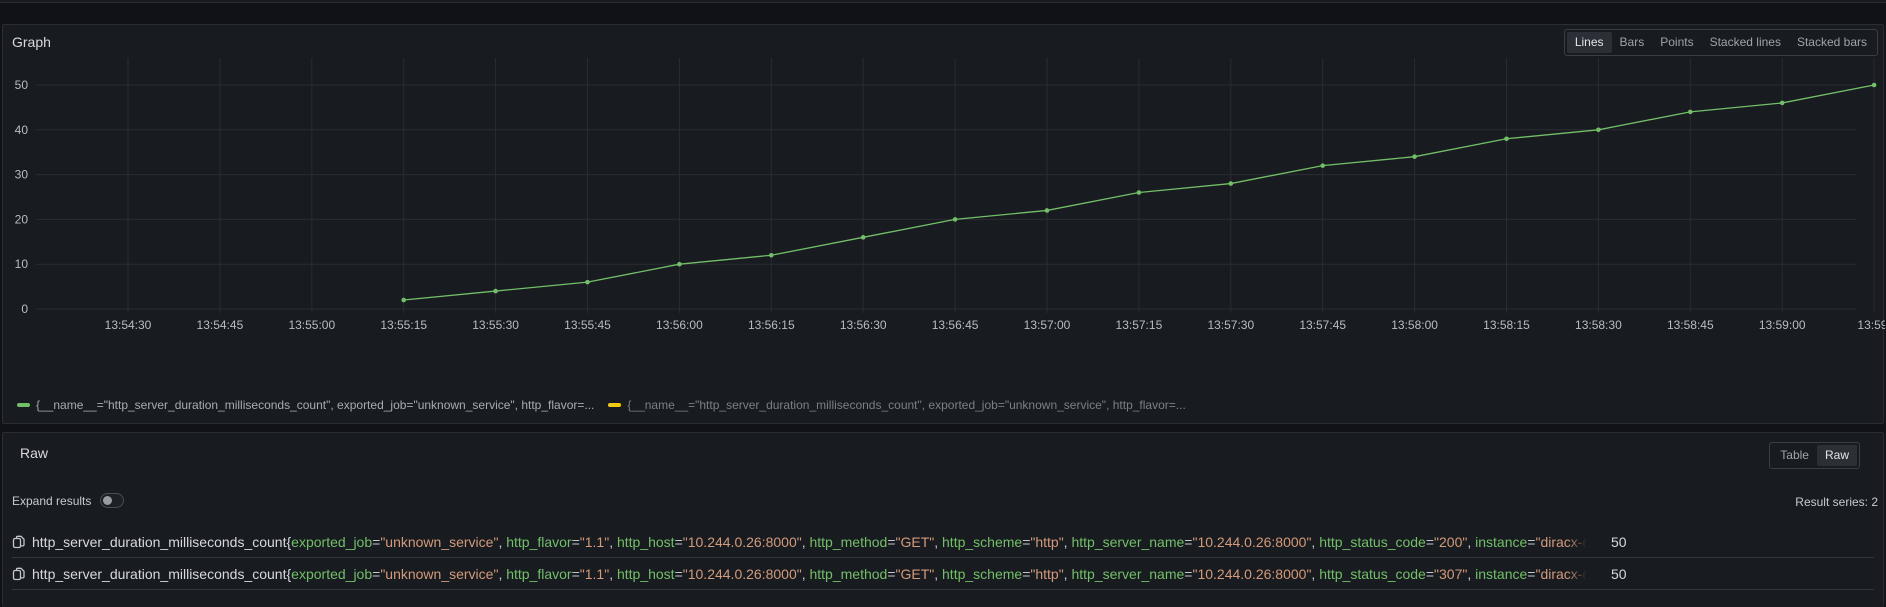 The height and width of the screenshot is (607, 1886). What do you see at coordinates (22, 219) in the screenshot?
I see `y-tick-label: 20` at bounding box center [22, 219].